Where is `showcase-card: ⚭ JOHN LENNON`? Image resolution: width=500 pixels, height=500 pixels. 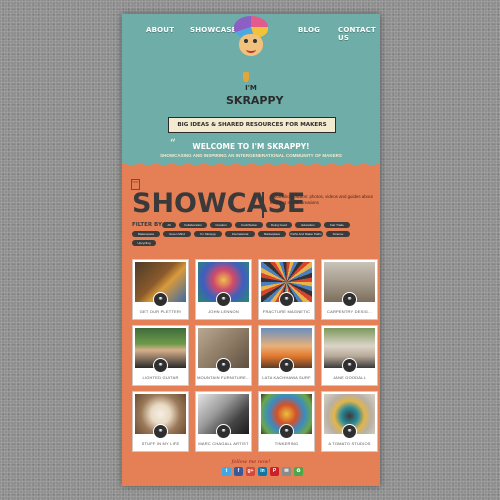
showcase-card: ⚭ JOHN LENNON is located at coordinates (223, 289).